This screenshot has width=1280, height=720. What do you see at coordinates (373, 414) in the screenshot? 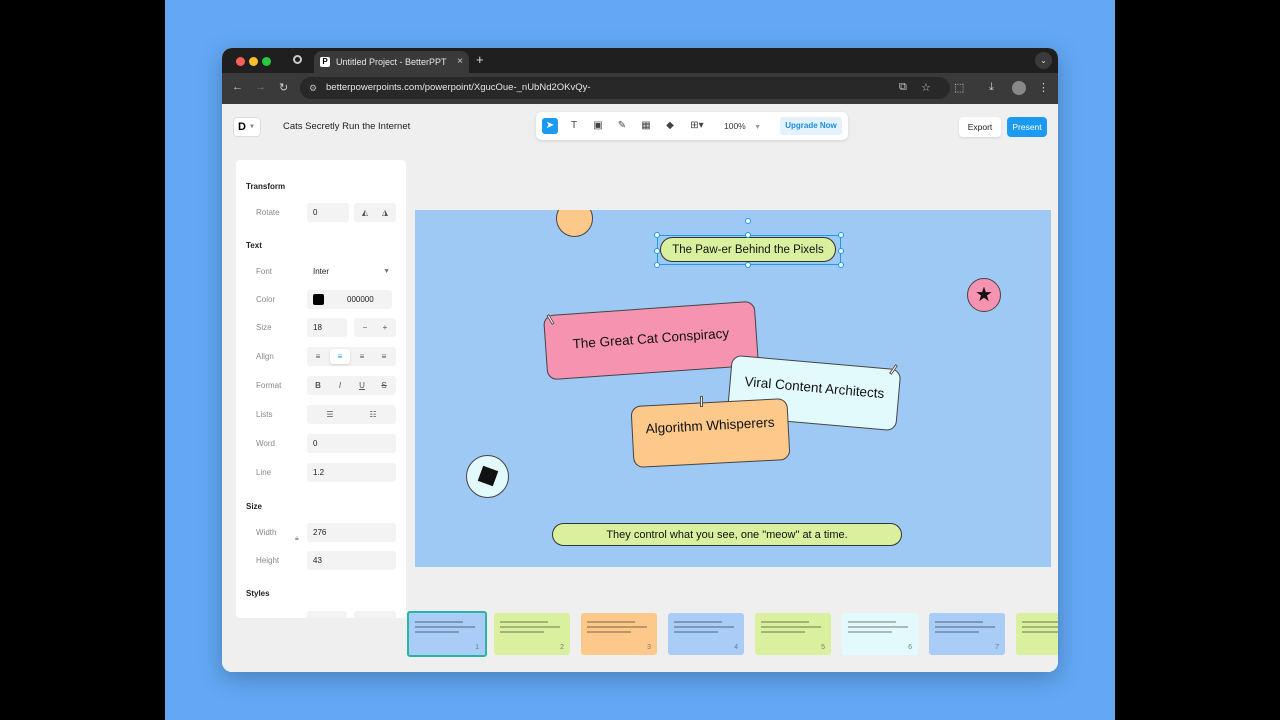
I see `numbered-list-icon: ☷` at bounding box center [373, 414].